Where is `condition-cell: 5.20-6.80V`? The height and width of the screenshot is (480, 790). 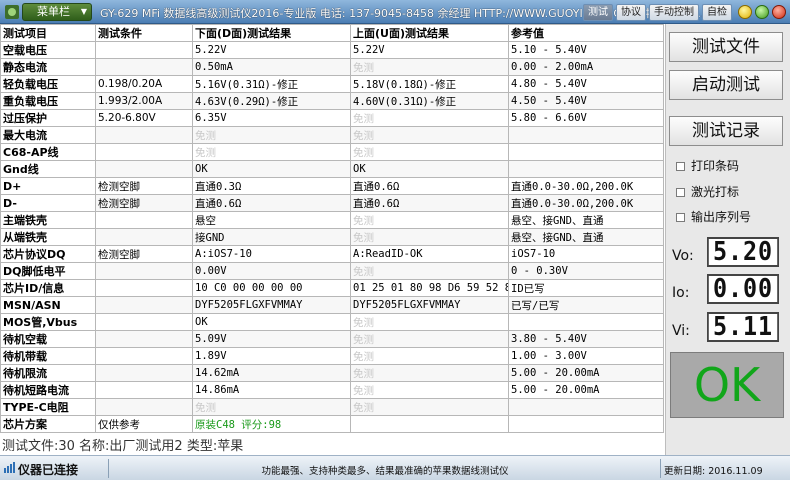 condition-cell: 5.20-6.80V is located at coordinates (144, 118).